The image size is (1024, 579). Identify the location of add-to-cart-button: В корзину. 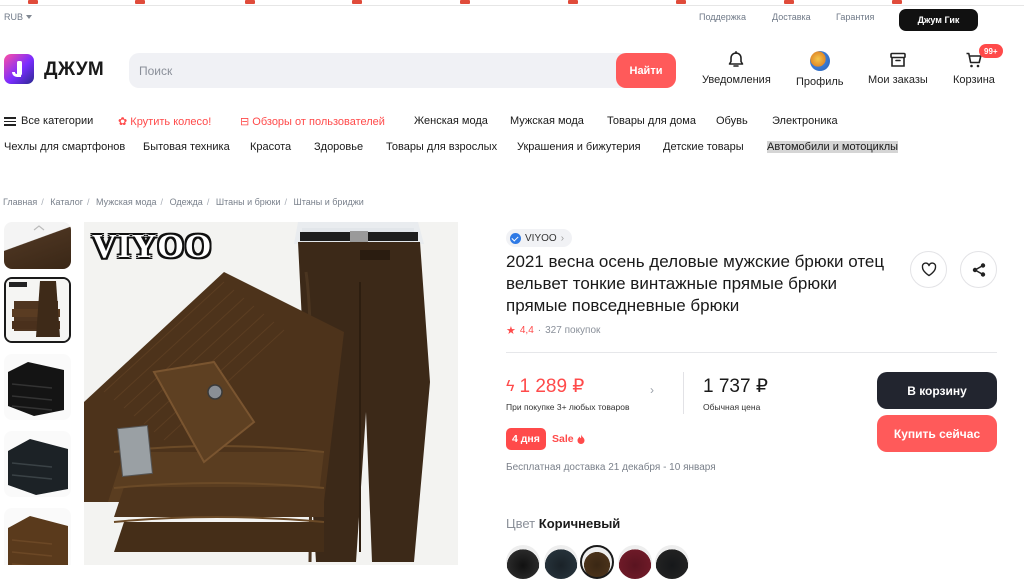
(937, 390).